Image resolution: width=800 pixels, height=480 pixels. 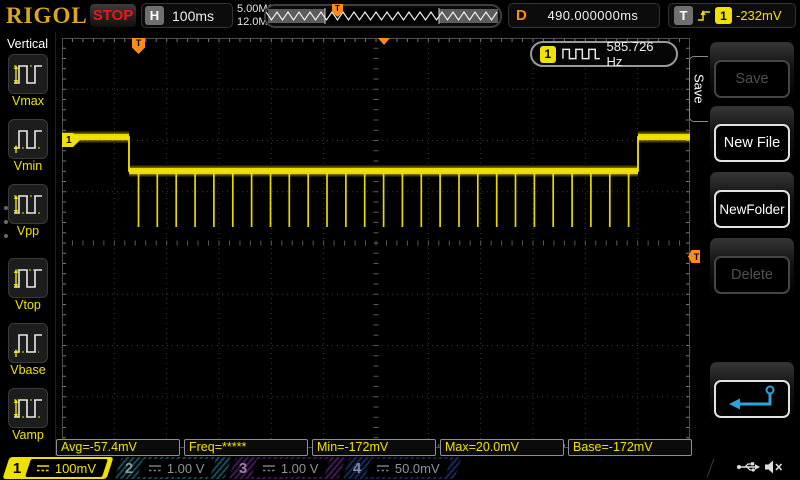 What do you see at coordinates (186, 468) in the screenshot?
I see `channel2-scale: 1.00 V` at bounding box center [186, 468].